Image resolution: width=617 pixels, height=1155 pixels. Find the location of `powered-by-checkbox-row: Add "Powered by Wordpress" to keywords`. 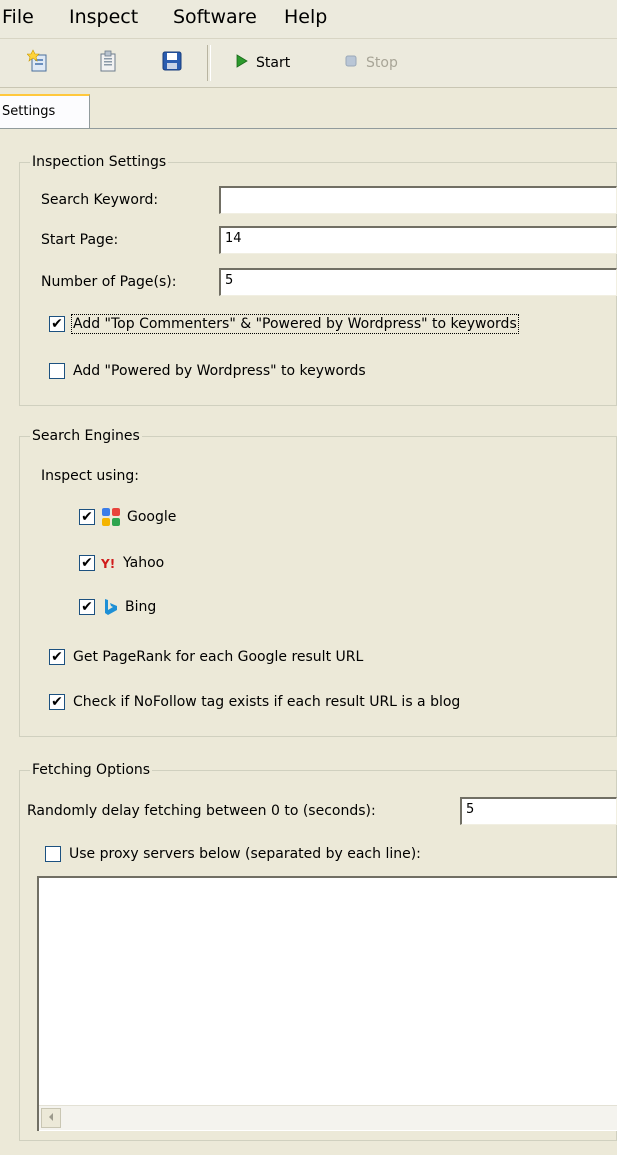

powered-by-checkbox-row: Add "Powered by Wordpress" to keywords is located at coordinates (207, 371).